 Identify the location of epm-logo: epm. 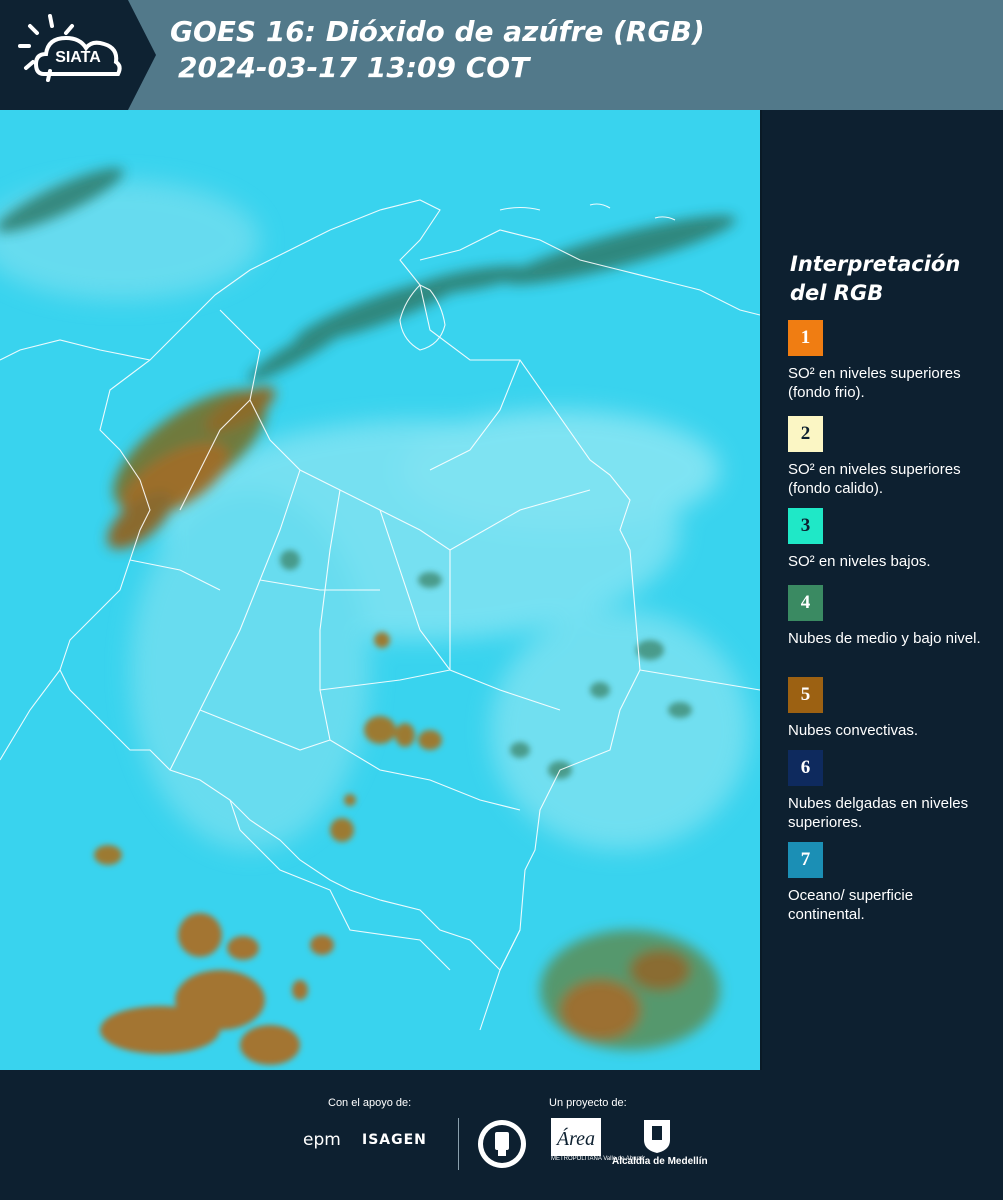
(322, 1140).